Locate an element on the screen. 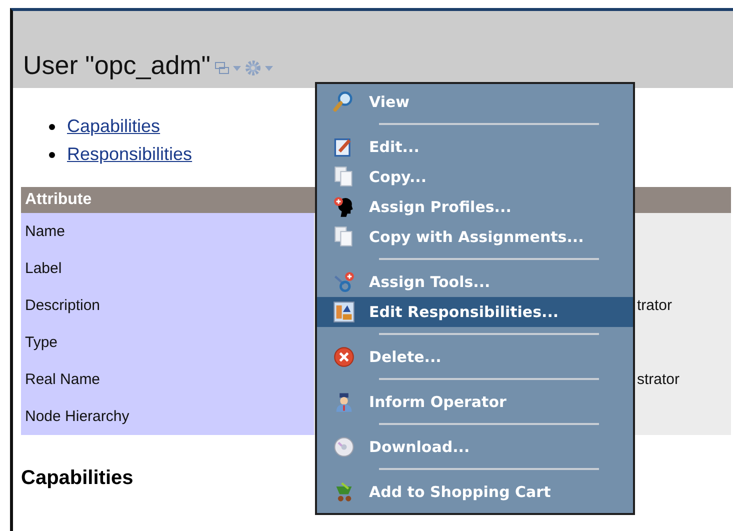 The image size is (733, 531). attribute-cell: Label is located at coordinates (167, 268).